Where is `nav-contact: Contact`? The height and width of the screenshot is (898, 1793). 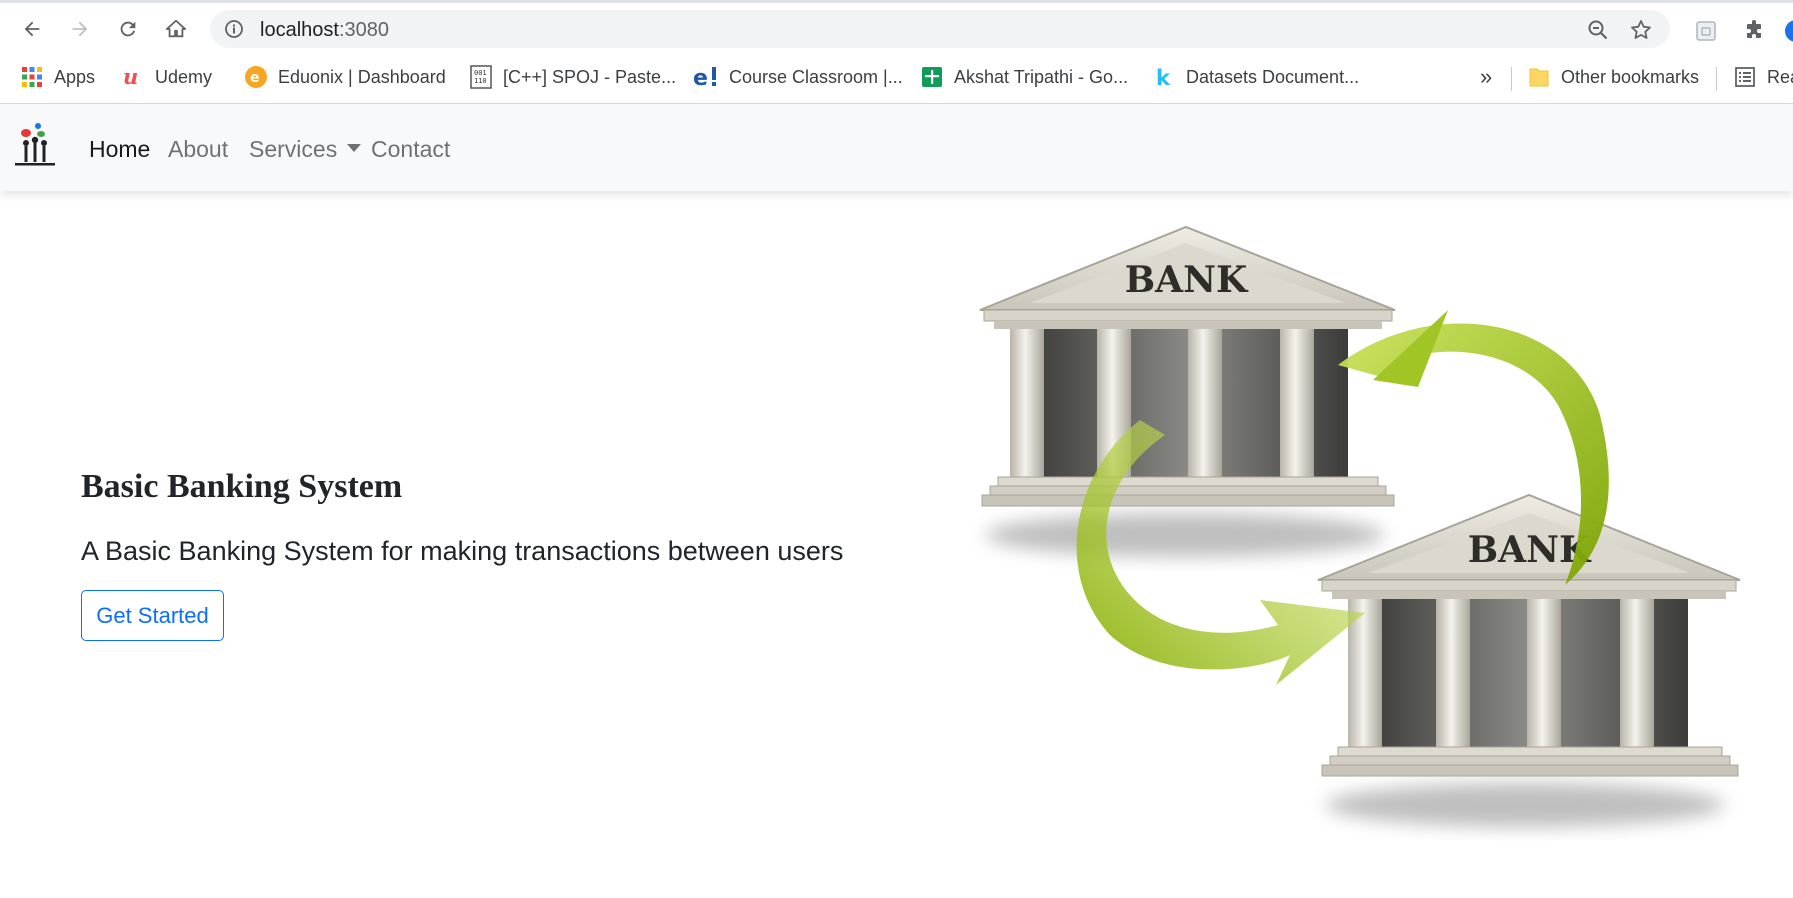 nav-contact: Contact is located at coordinates (410, 149).